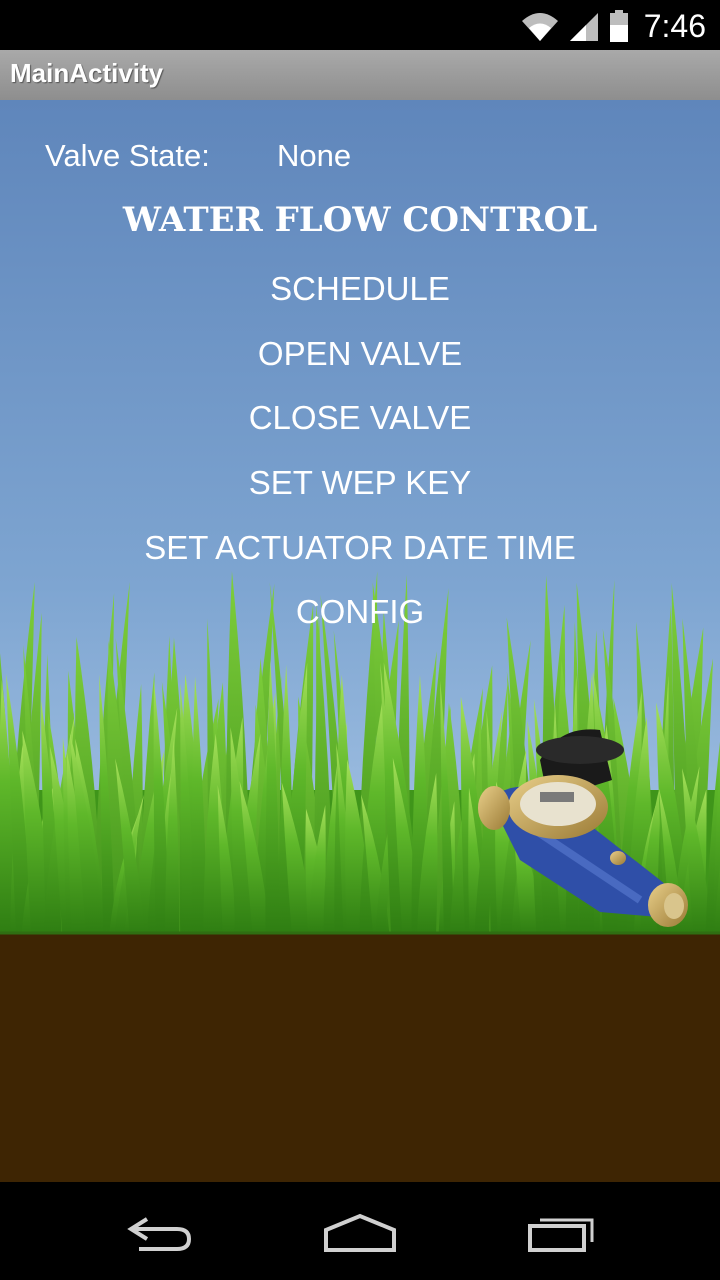  Describe the element at coordinates (583, 27) in the screenshot. I see `signal-icon` at that location.